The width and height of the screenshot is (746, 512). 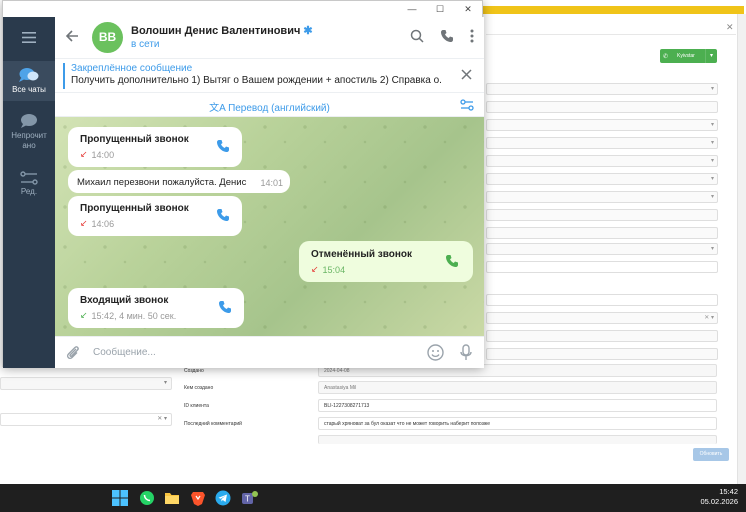 What do you see at coordinates (435, 355) in the screenshot?
I see `emoji-icon` at bounding box center [435, 355].